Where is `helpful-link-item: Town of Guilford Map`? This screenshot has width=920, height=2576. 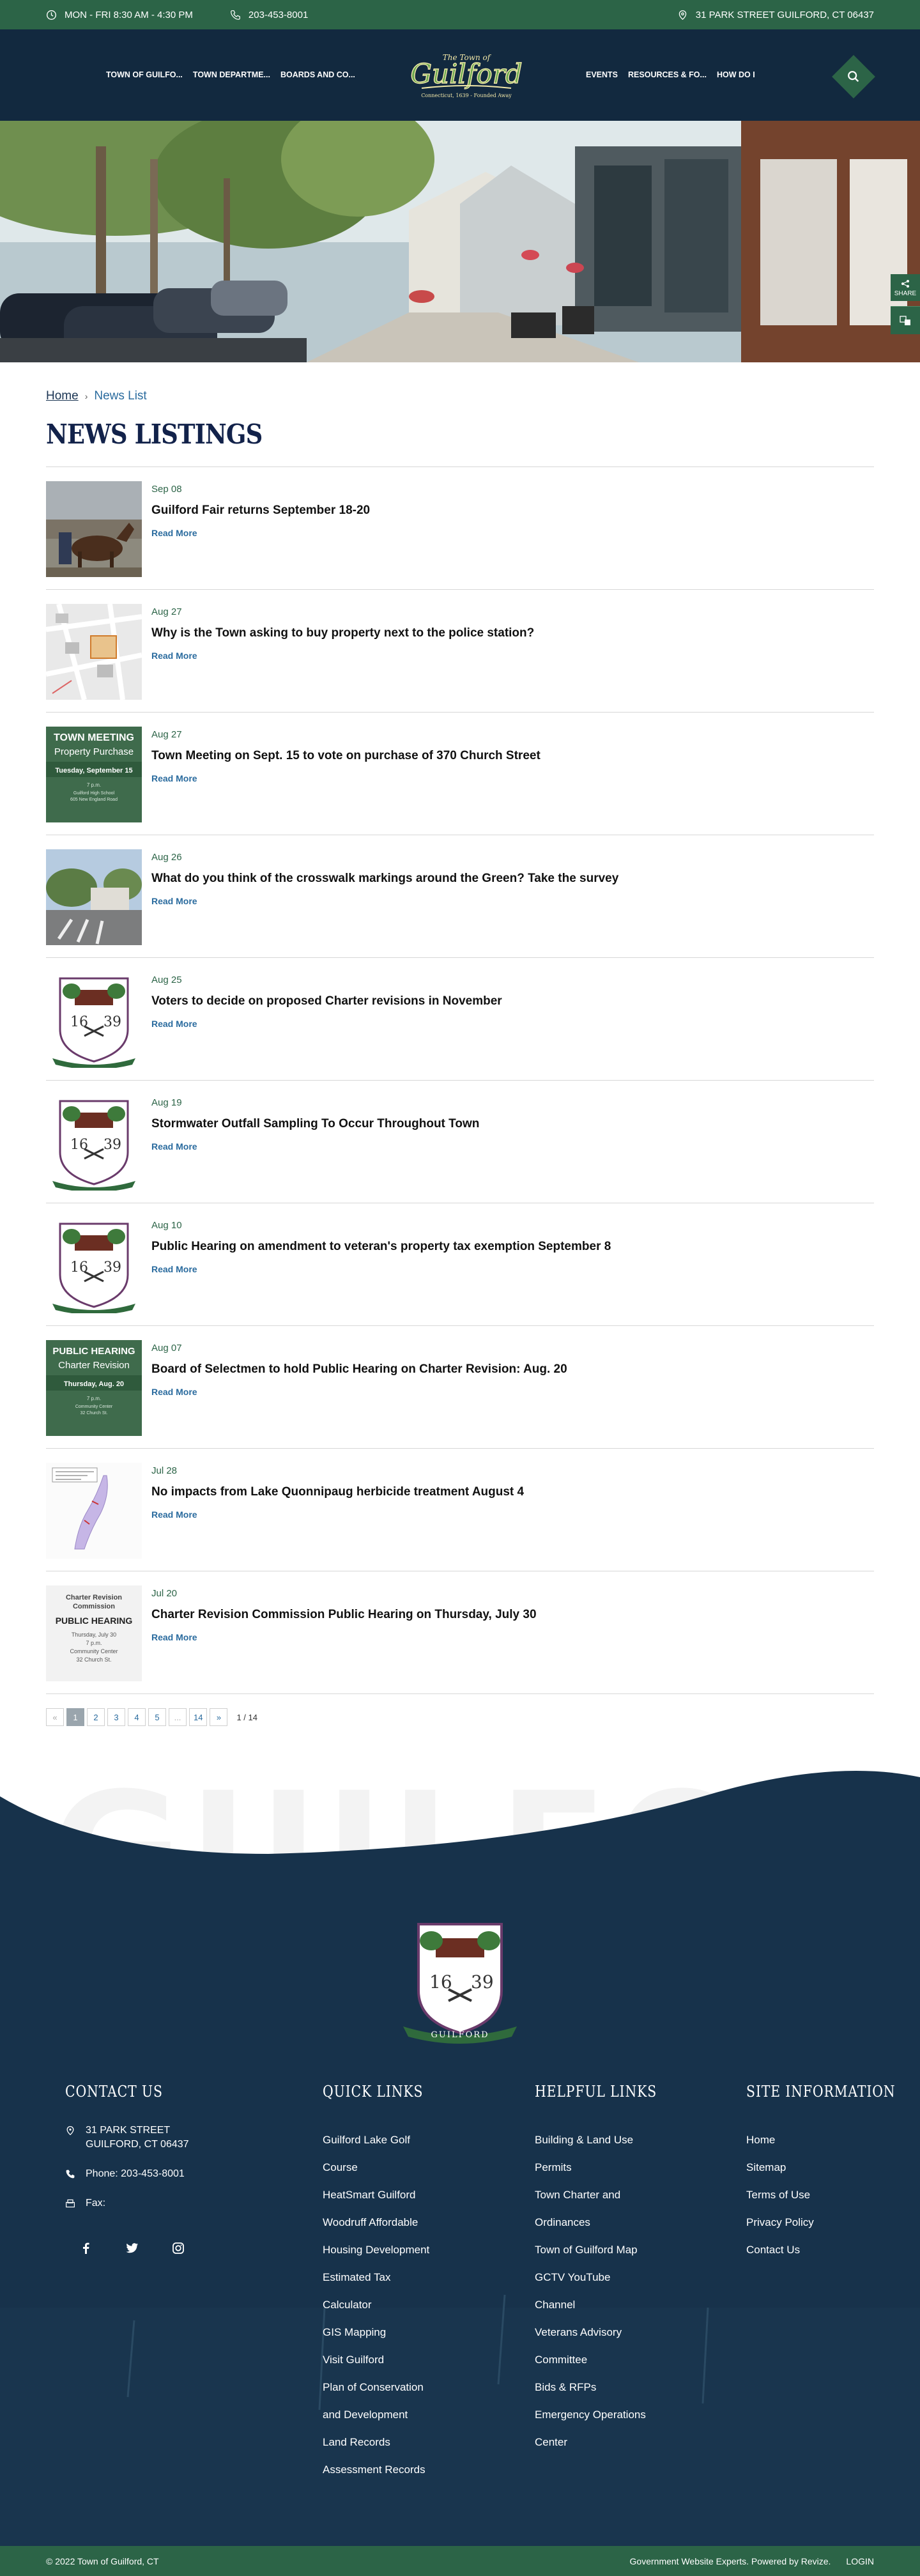
helpful-link-item: Town of Guilford Map is located at coordinates (606, 2250).